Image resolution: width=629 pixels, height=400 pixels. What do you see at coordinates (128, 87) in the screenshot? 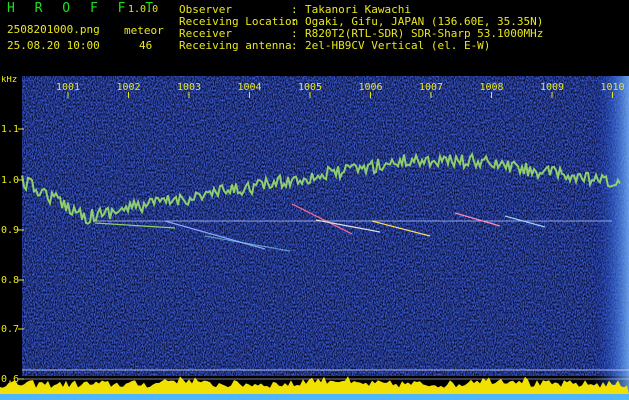
I see `x-tick-label: 1002` at bounding box center [128, 87].